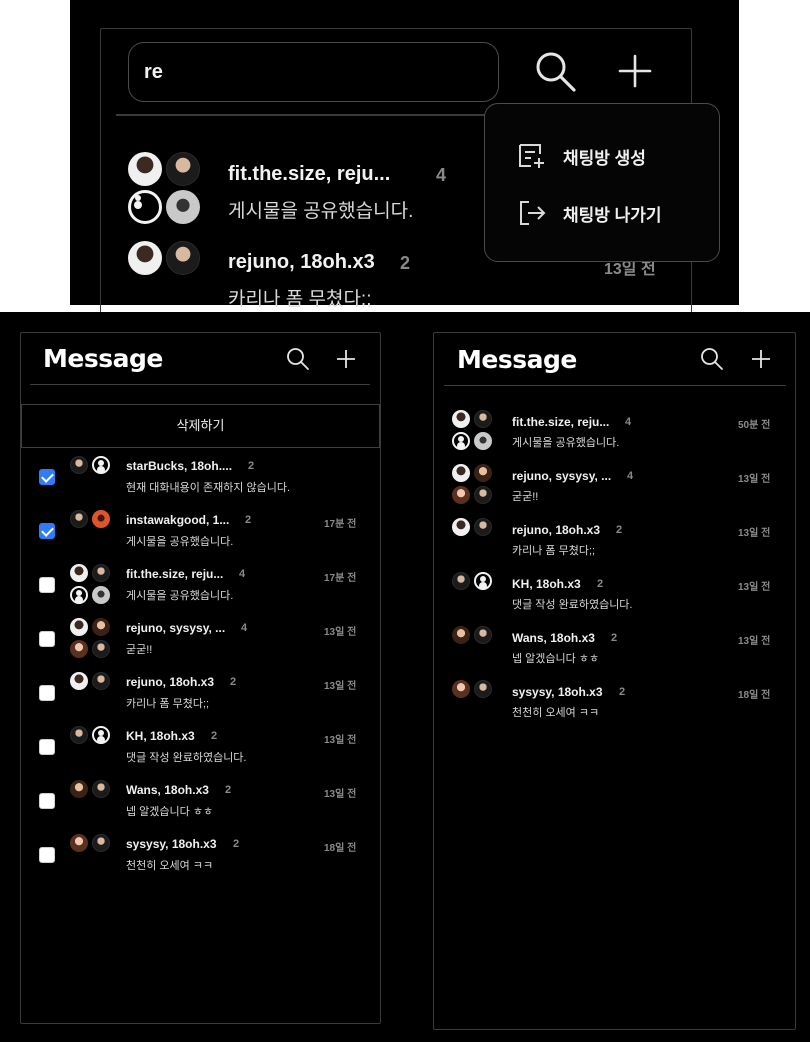  I want to click on chat-row: fit.the.size, reju... 4 게시물을 공유했습니다. 17분 전, so click(200, 591).